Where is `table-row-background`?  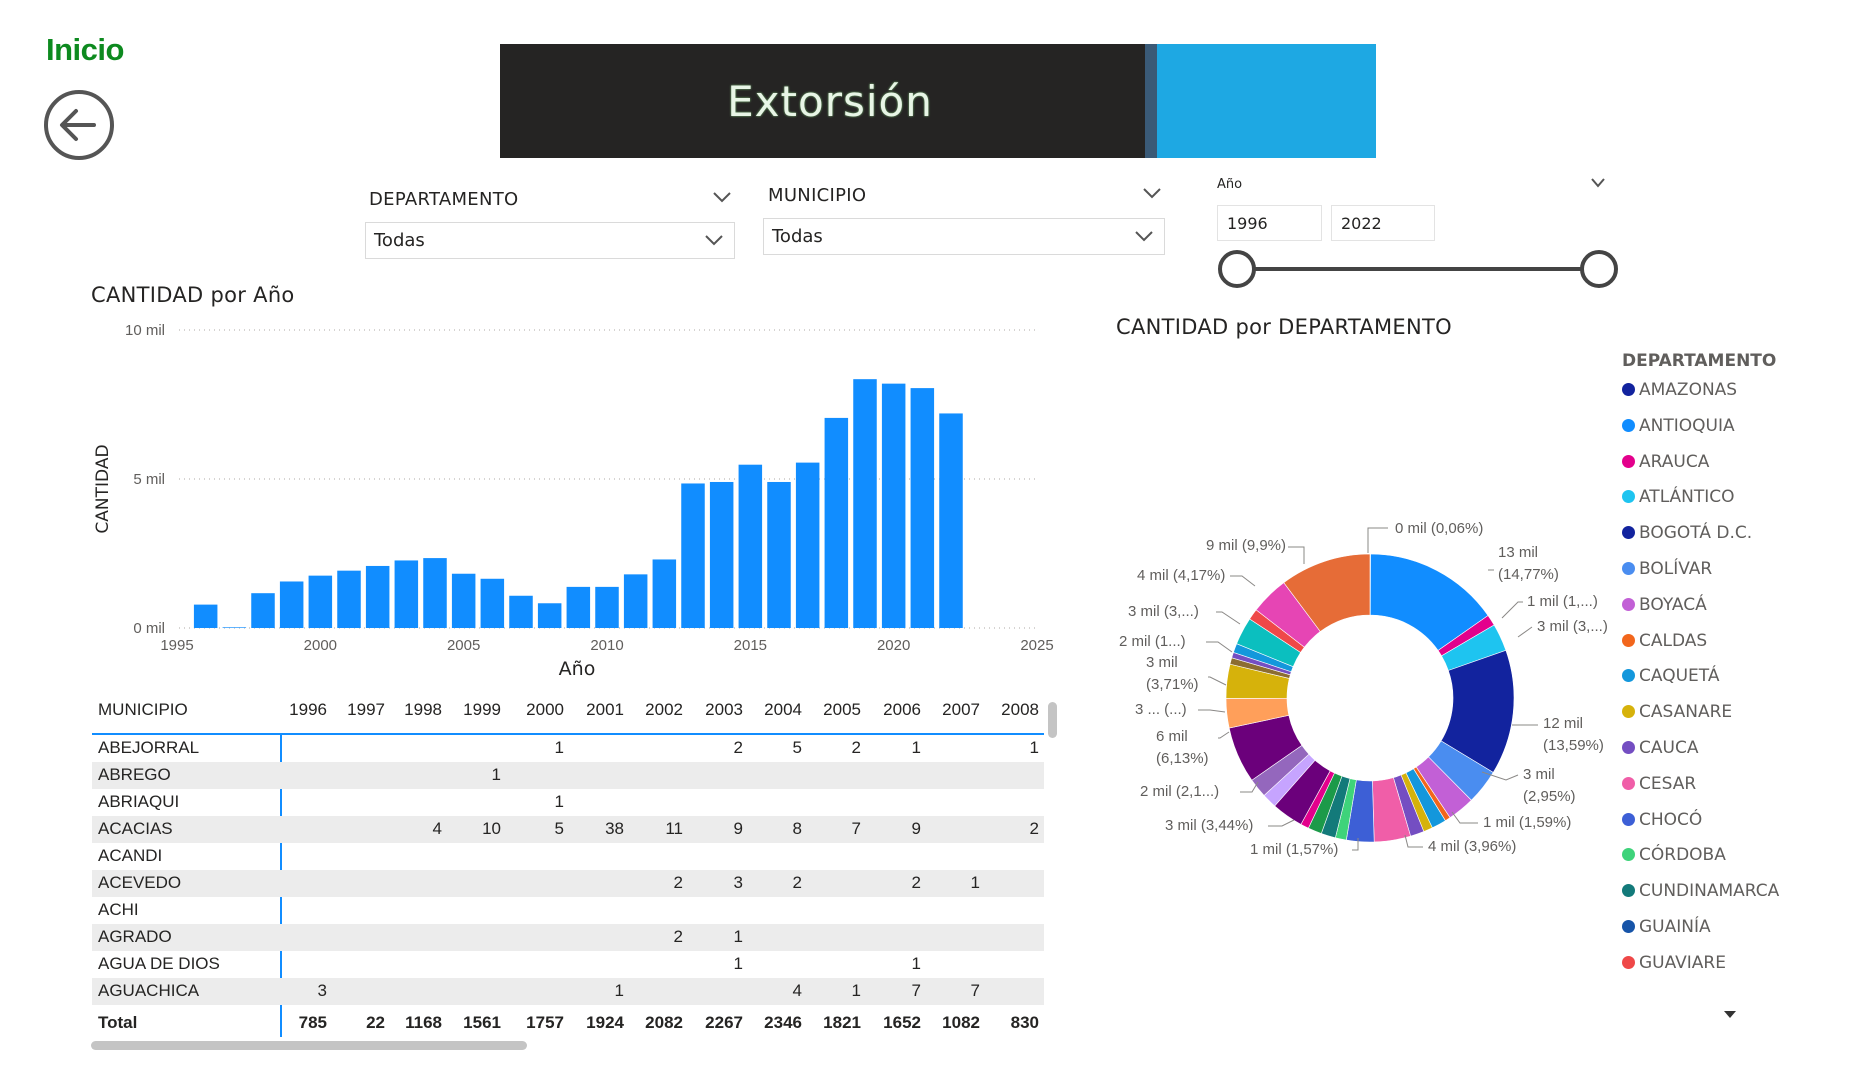 table-row-background is located at coordinates (568, 829).